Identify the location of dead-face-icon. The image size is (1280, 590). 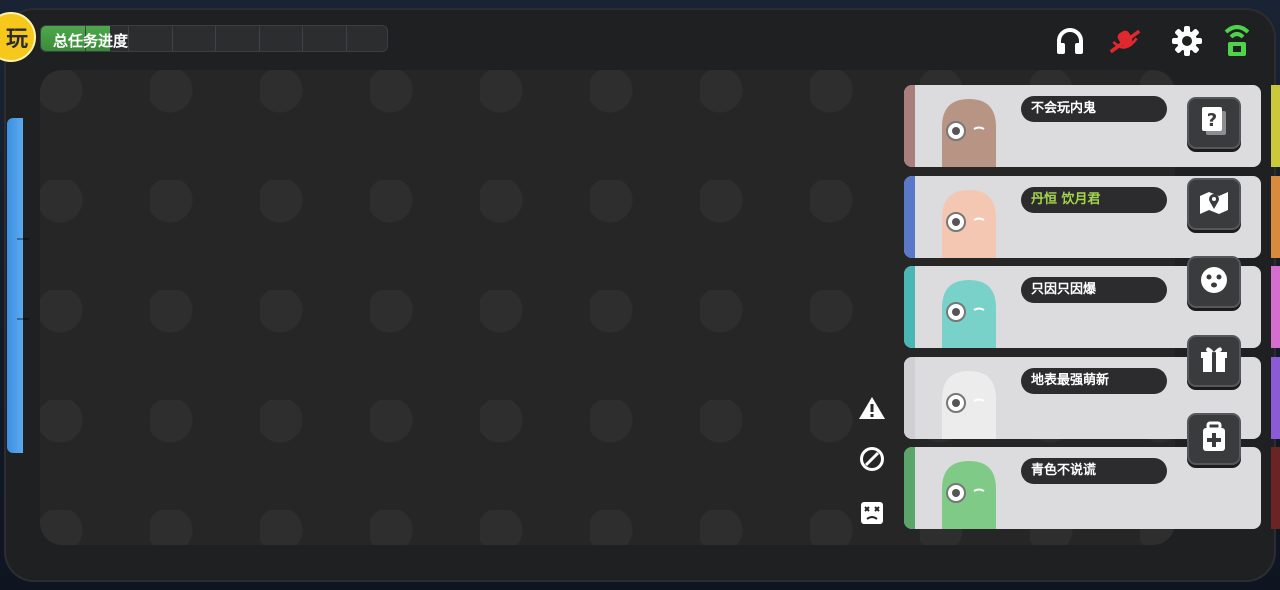
(872, 515).